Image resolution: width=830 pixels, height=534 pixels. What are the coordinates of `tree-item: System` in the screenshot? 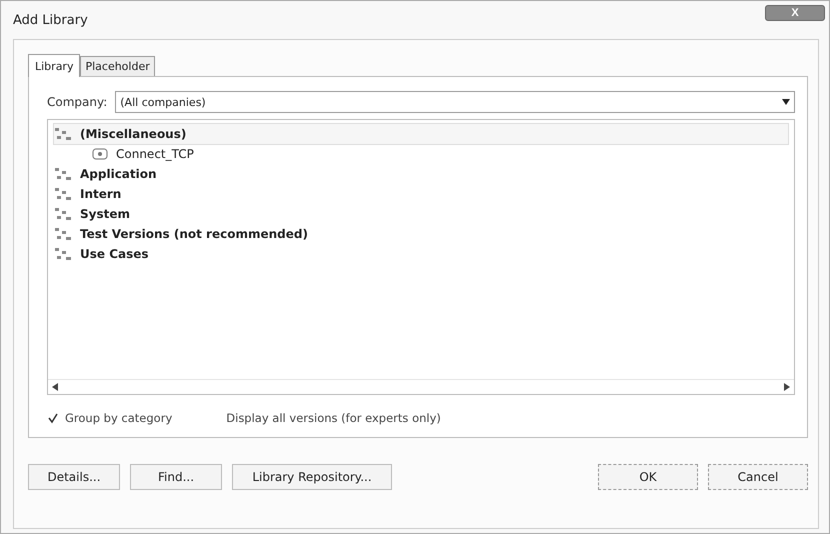 It's located at (421, 214).